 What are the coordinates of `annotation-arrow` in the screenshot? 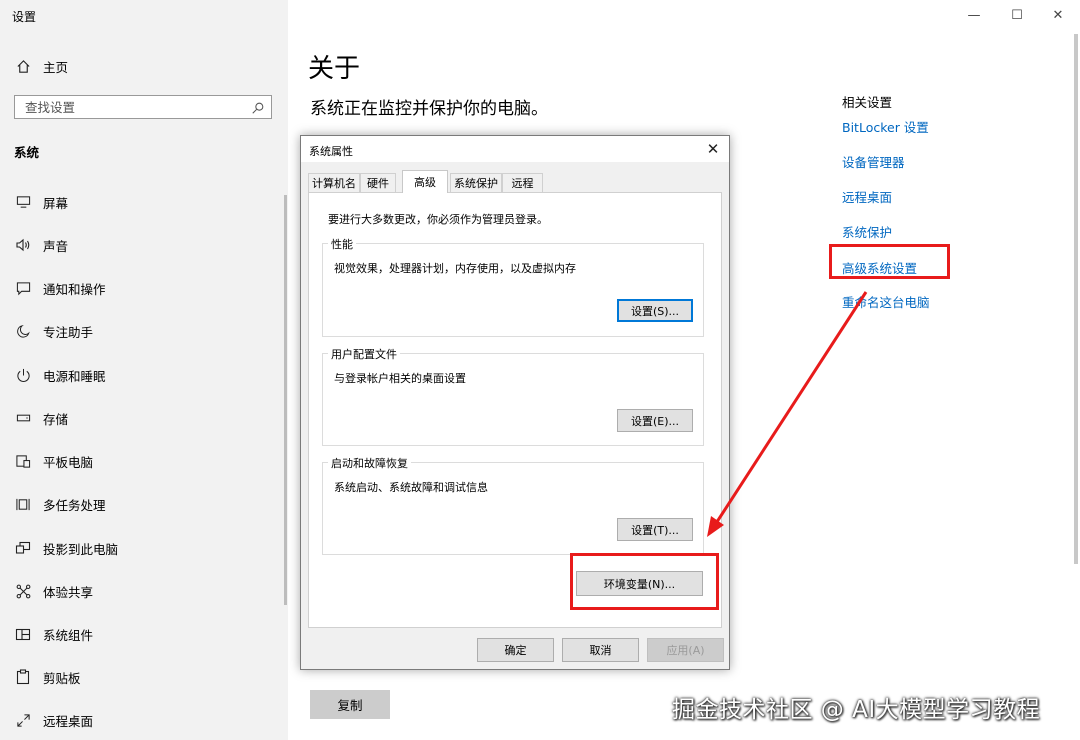 It's located at (787, 414).